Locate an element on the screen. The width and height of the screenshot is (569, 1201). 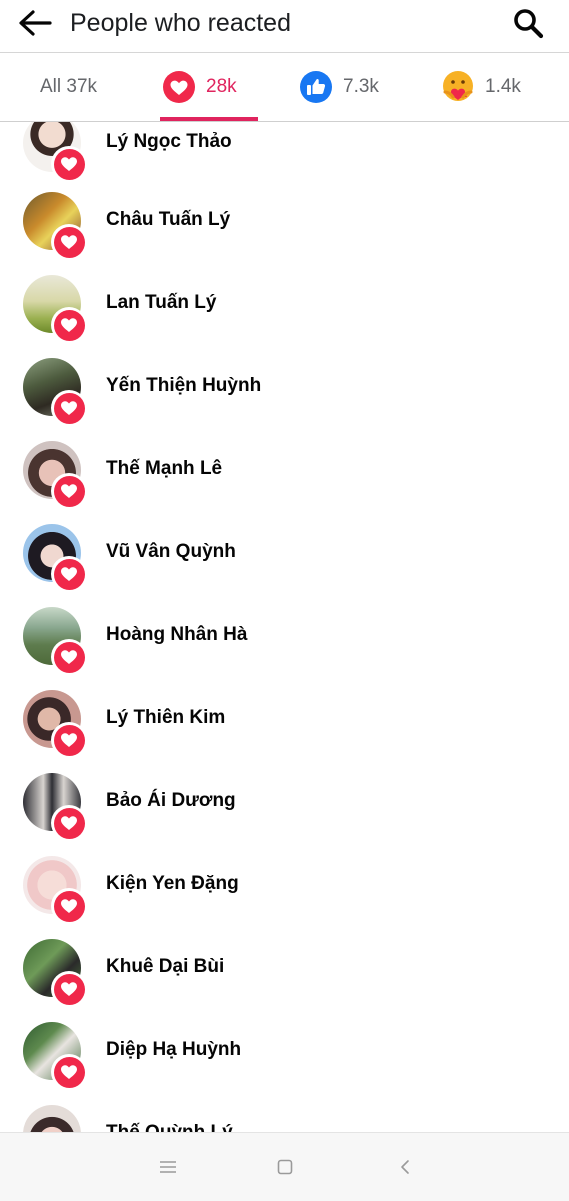
list-item: Kiện Yen Đặng is located at coordinates (284, 897).